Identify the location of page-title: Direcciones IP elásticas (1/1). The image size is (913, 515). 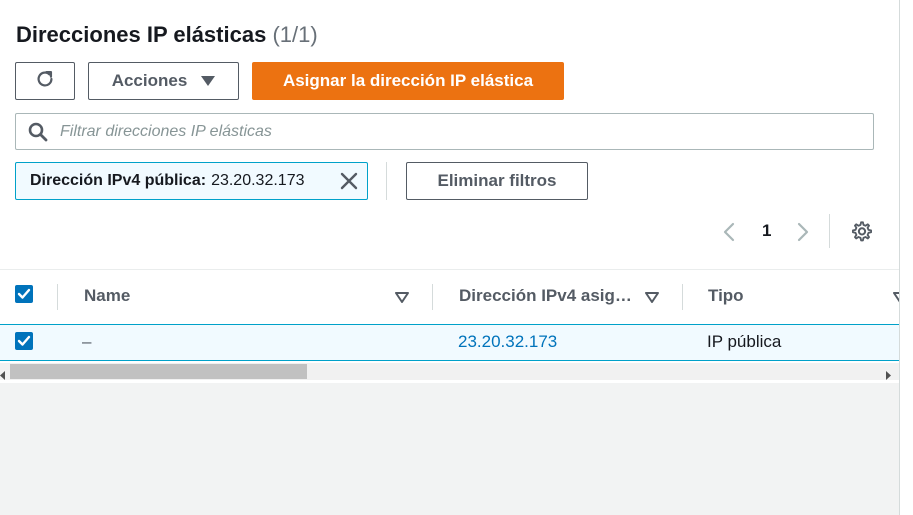
(167, 35).